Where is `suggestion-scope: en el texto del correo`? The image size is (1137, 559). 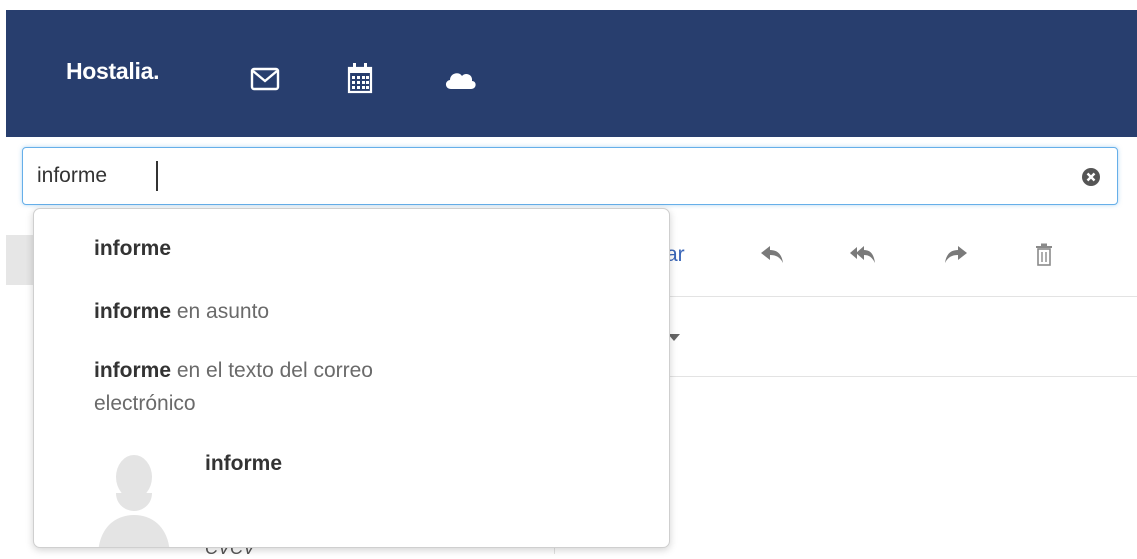
suggestion-scope: en el texto del correo is located at coordinates (272, 370).